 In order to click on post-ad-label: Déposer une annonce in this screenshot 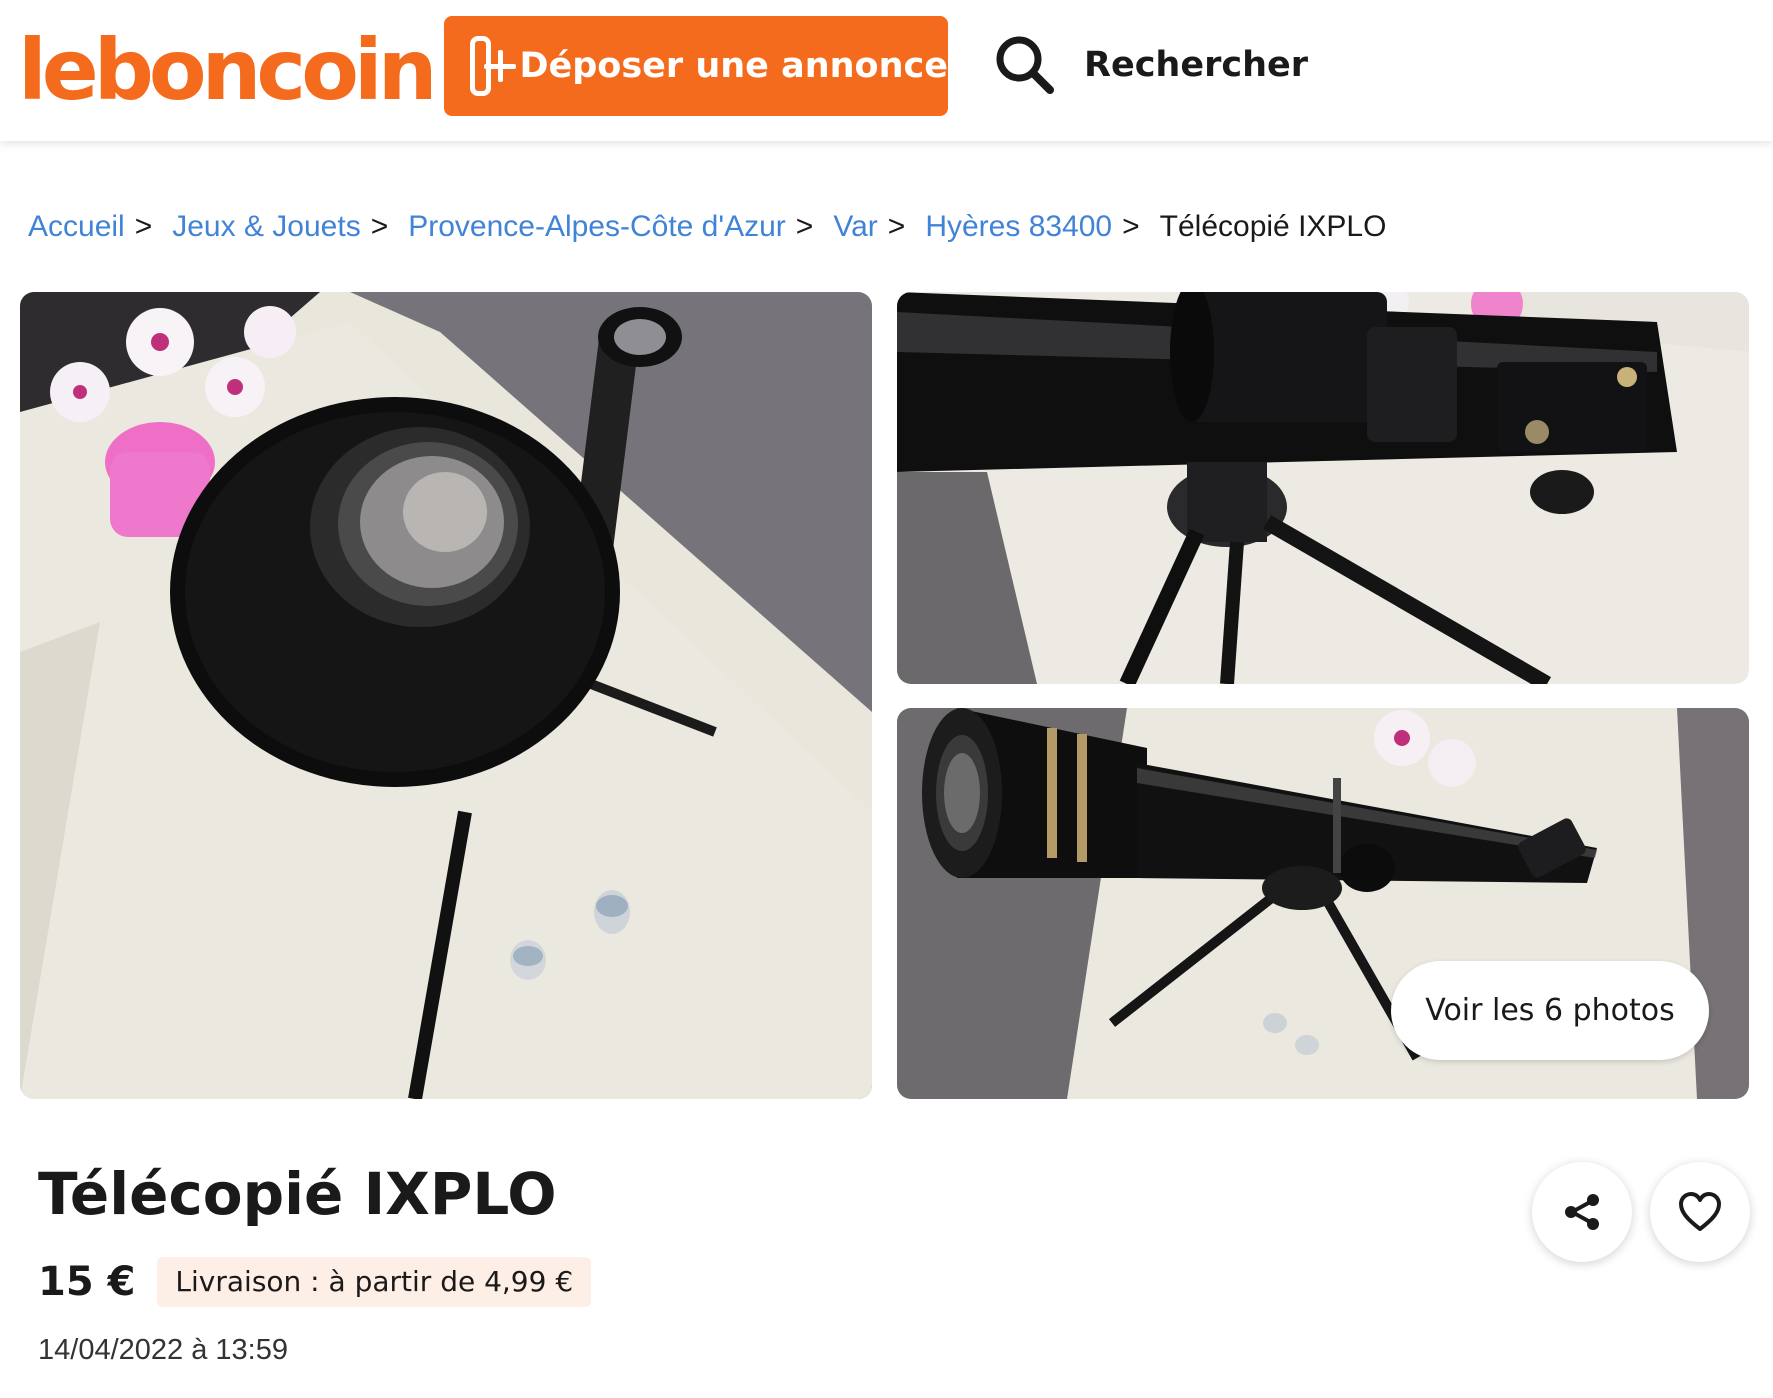, I will do `click(733, 66)`.